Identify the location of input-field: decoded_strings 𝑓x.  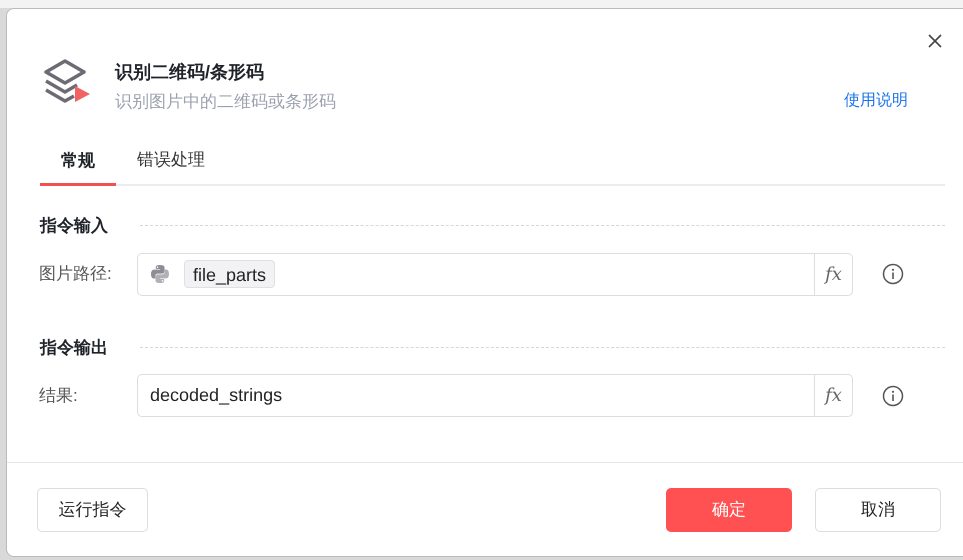
(495, 395).